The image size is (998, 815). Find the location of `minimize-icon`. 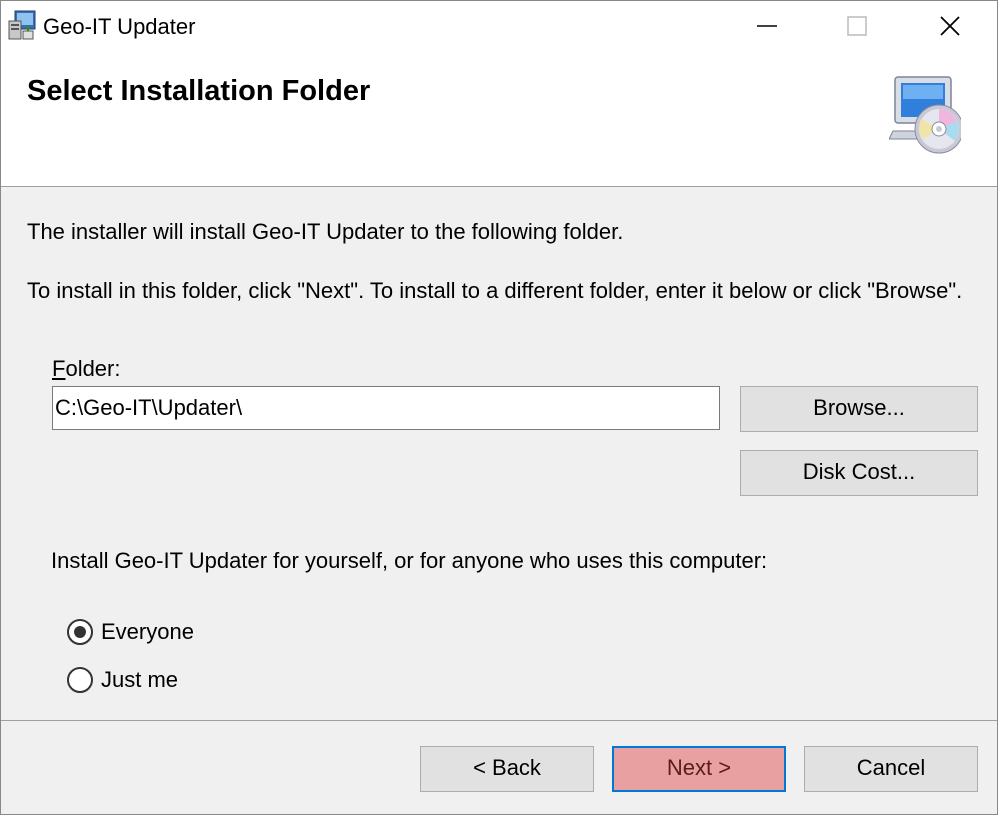

minimize-icon is located at coordinates (767, 26).